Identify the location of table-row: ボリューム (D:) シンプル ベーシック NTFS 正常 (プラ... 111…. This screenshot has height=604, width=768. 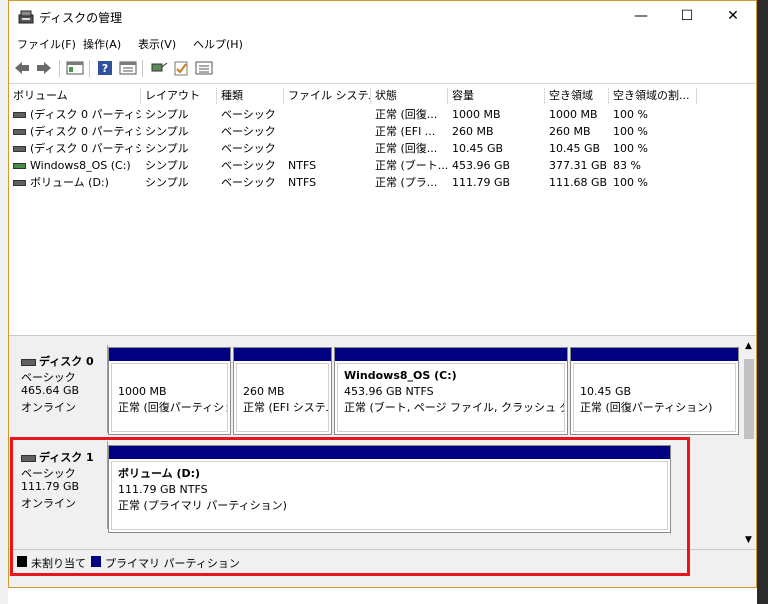
(382, 182).